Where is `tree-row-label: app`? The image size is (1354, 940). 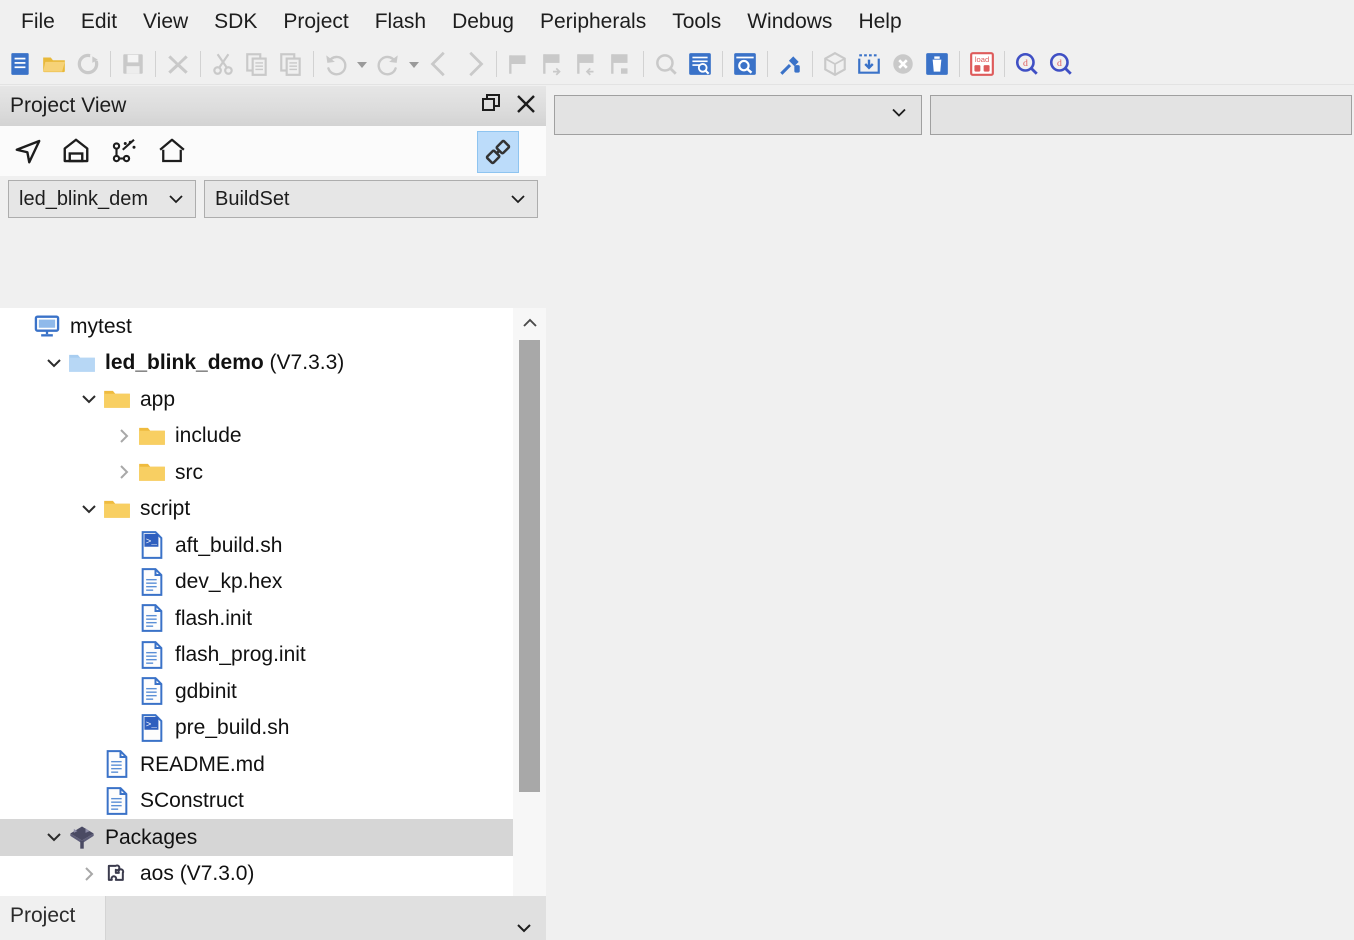
tree-row-label: app is located at coordinates (158, 399).